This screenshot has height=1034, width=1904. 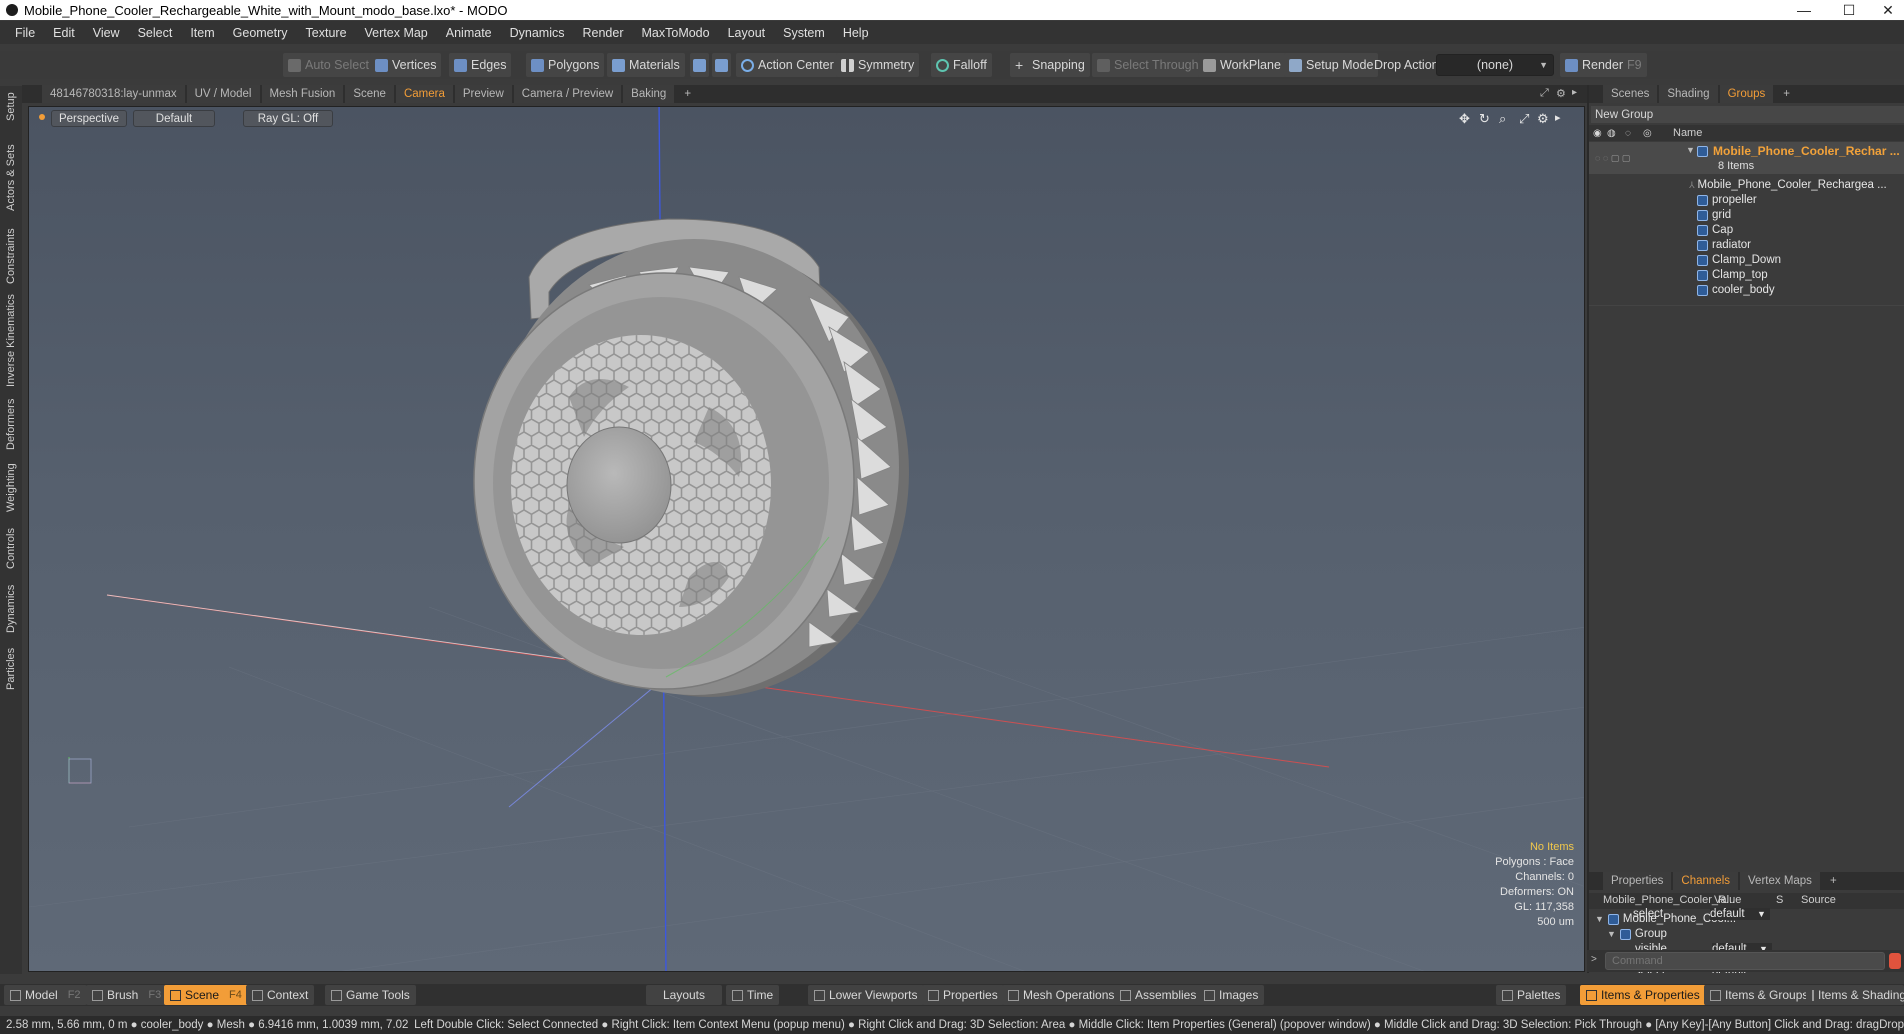 I want to click on select-through-button: Select Through, so click(x=1148, y=65).